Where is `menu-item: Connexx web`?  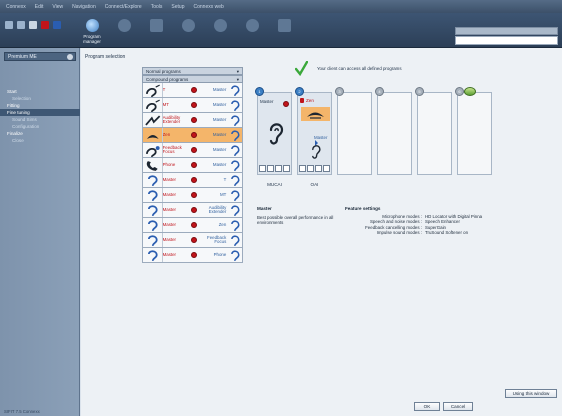 menu-item: Connexx web is located at coordinates (208, 7).